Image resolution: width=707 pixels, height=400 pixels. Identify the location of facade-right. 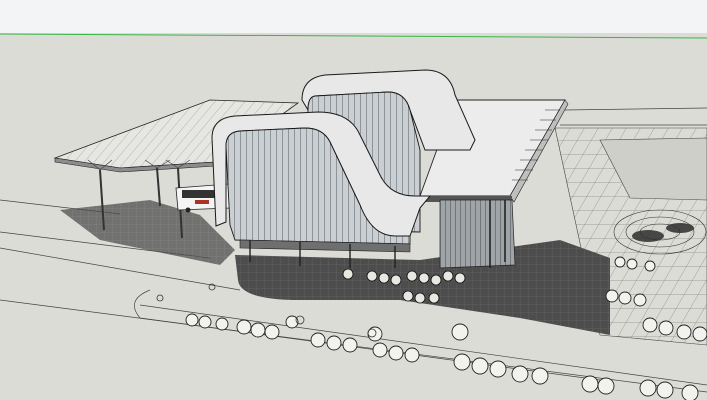
(477, 234).